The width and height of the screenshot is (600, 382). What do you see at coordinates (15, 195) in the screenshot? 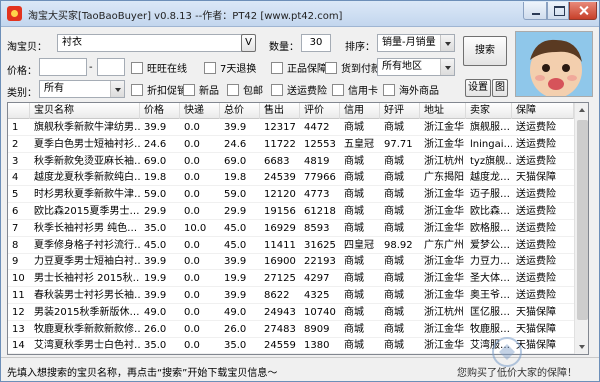
I see `cell-index: 5` at bounding box center [15, 195].